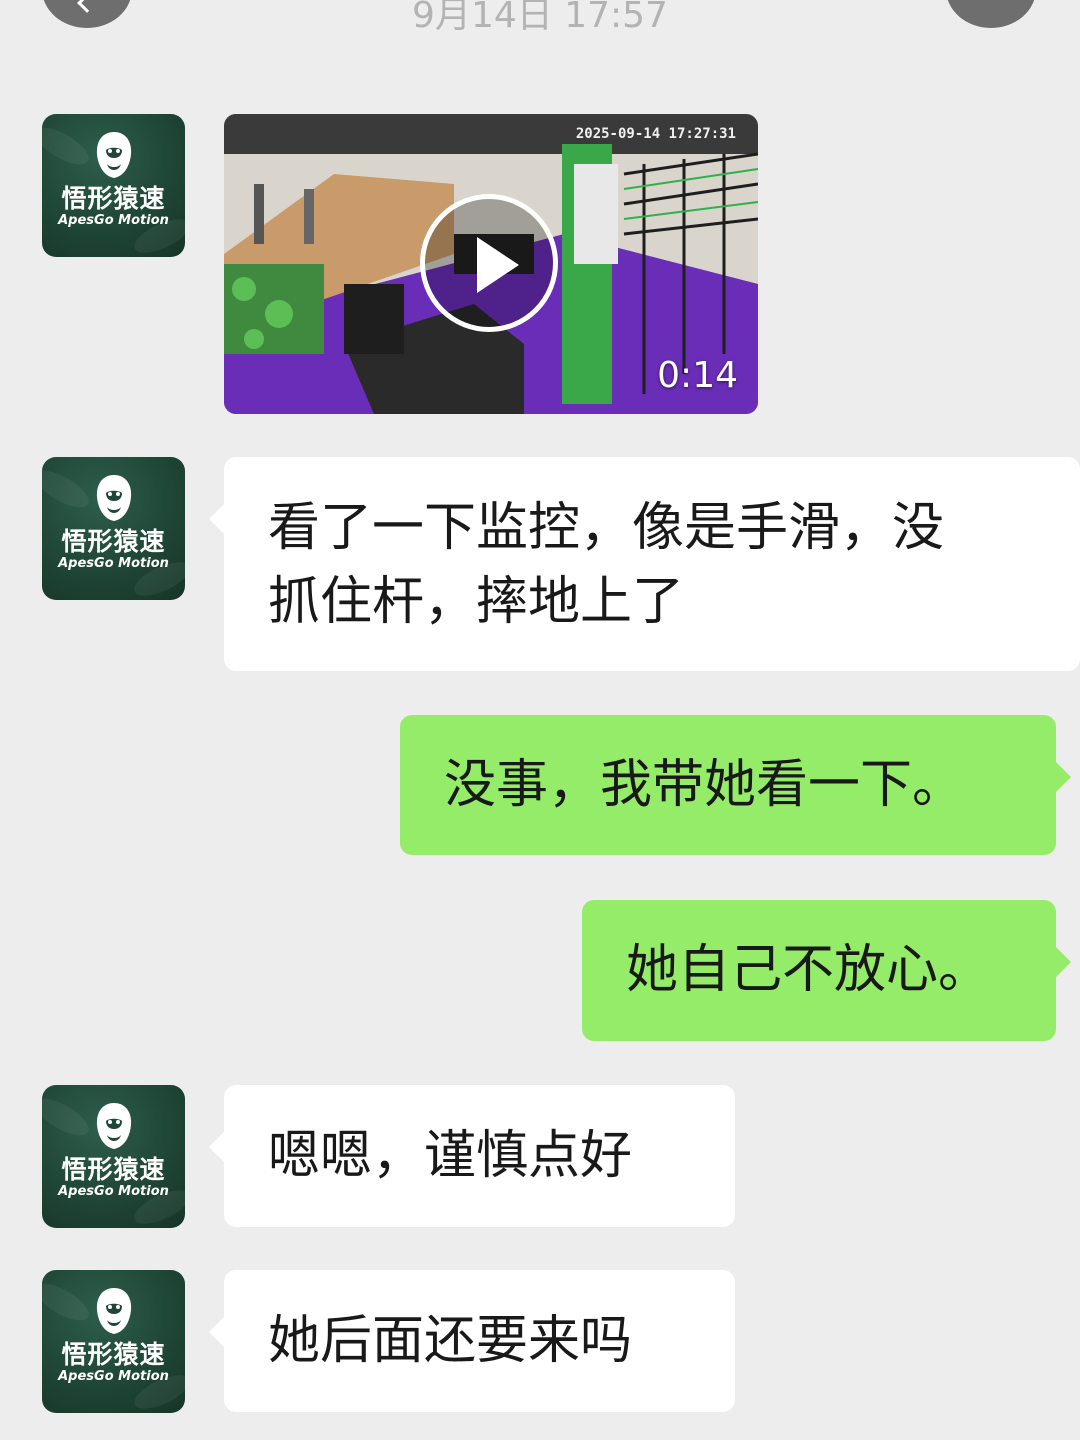 The width and height of the screenshot is (1080, 1440). I want to click on message-bubble-outgoing: 没事，我带她看一下。, so click(735, 785).